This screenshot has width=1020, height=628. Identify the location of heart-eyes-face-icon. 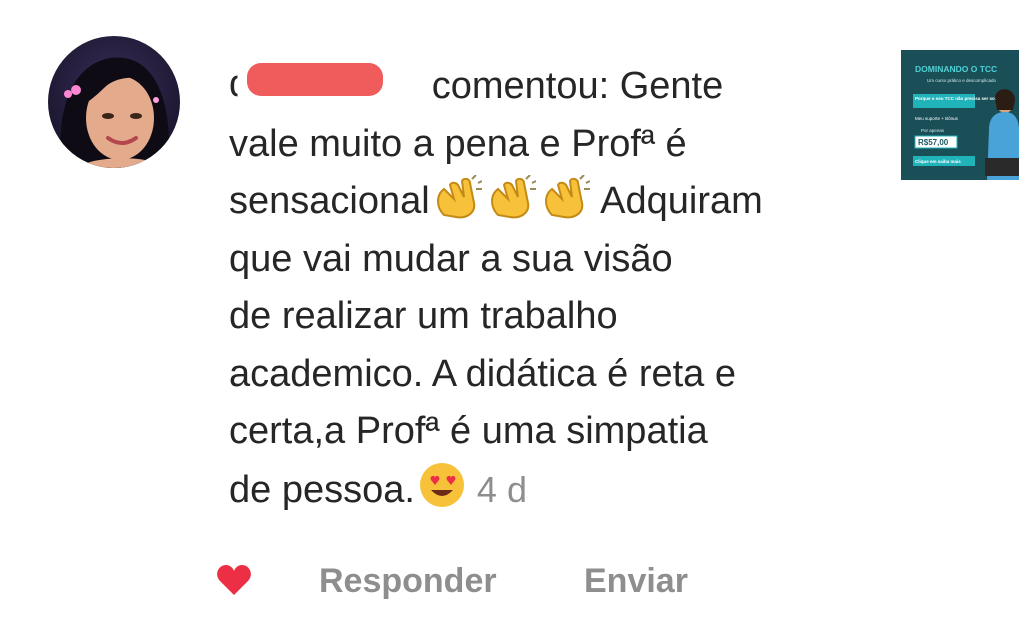
(442, 494).